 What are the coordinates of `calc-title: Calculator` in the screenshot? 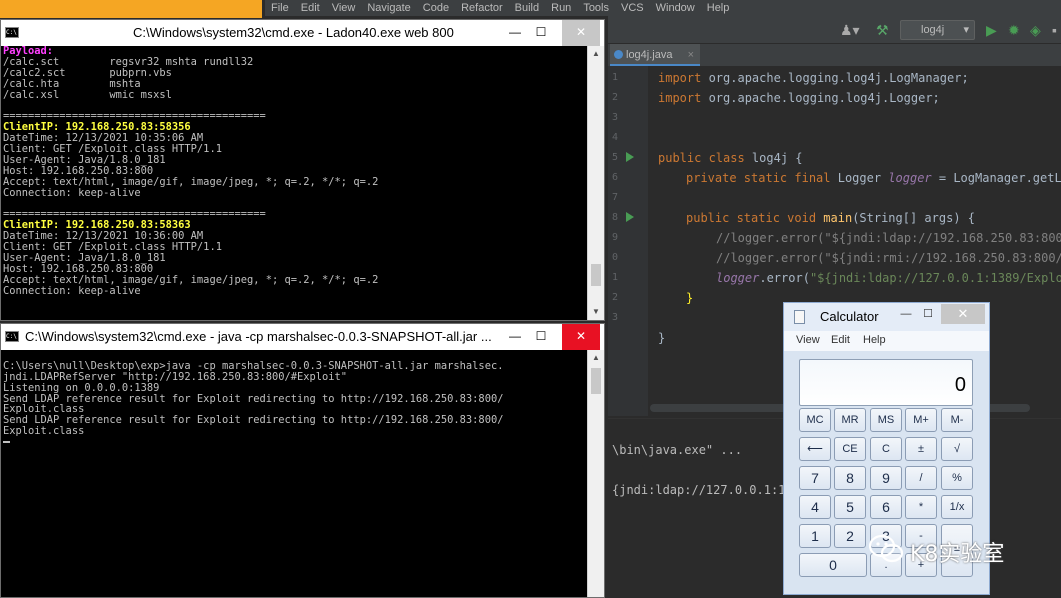 It's located at (849, 316).